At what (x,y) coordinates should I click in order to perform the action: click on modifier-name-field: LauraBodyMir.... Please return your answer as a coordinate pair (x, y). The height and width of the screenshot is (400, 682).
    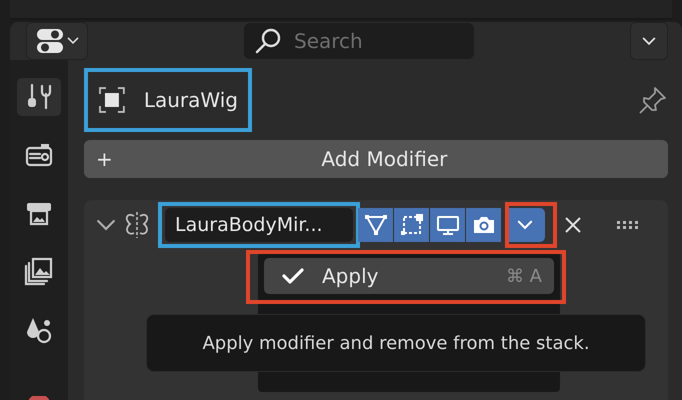
    Looking at the image, I should click on (259, 225).